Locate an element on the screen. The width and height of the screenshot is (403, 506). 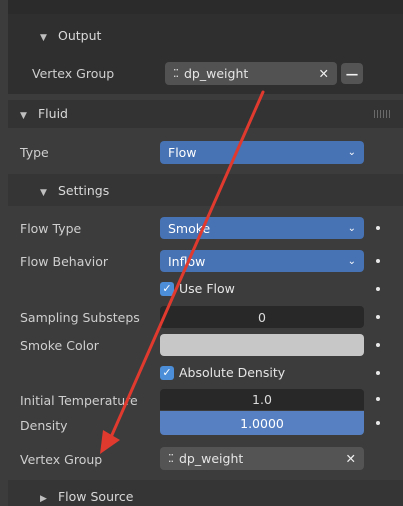
annotation-arrowhead is located at coordinates (110, 442).